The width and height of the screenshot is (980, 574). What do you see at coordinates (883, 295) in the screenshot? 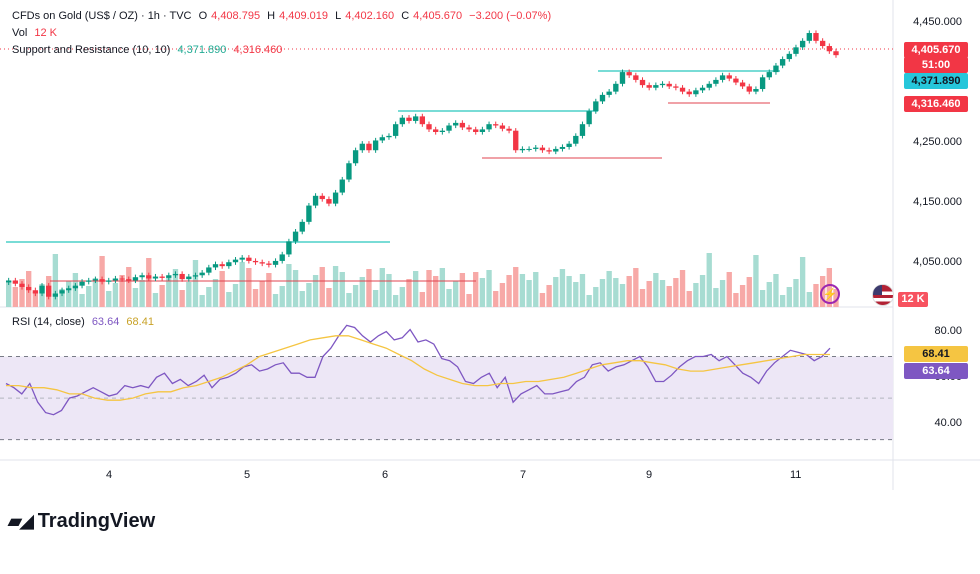
I see `us-flag-icon` at bounding box center [883, 295].